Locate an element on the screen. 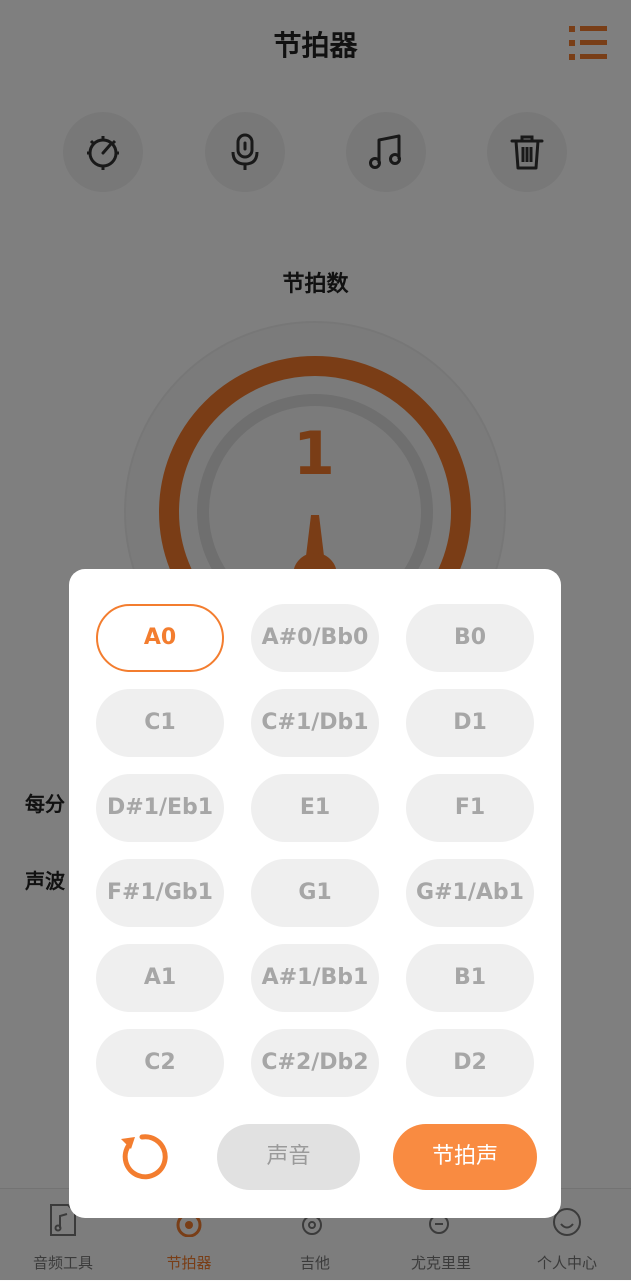 The height and width of the screenshot is (1281, 631). note-option: C#1/Db1 is located at coordinates (315, 723).